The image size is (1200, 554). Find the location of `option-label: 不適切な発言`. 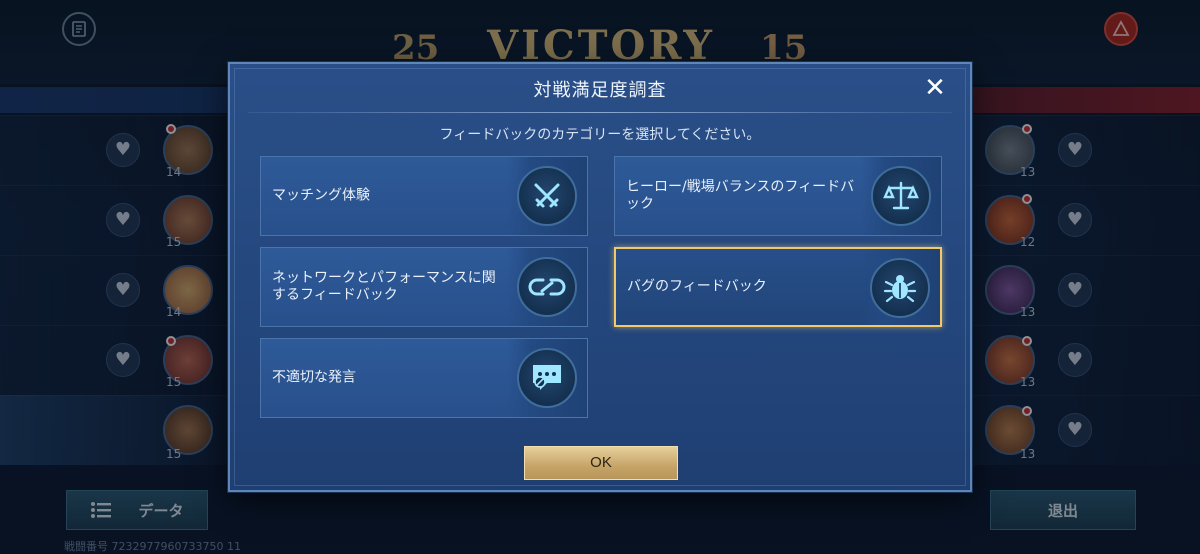

option-label: 不適切な発言 is located at coordinates (314, 377).